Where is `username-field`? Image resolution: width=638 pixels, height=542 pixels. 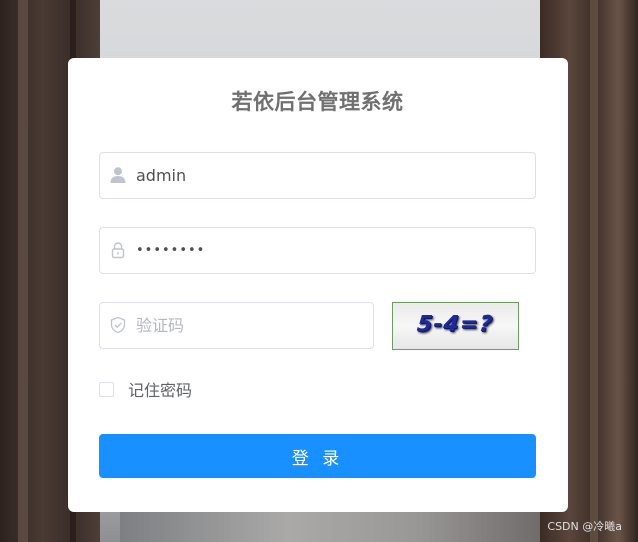 username-field is located at coordinates (317, 175).